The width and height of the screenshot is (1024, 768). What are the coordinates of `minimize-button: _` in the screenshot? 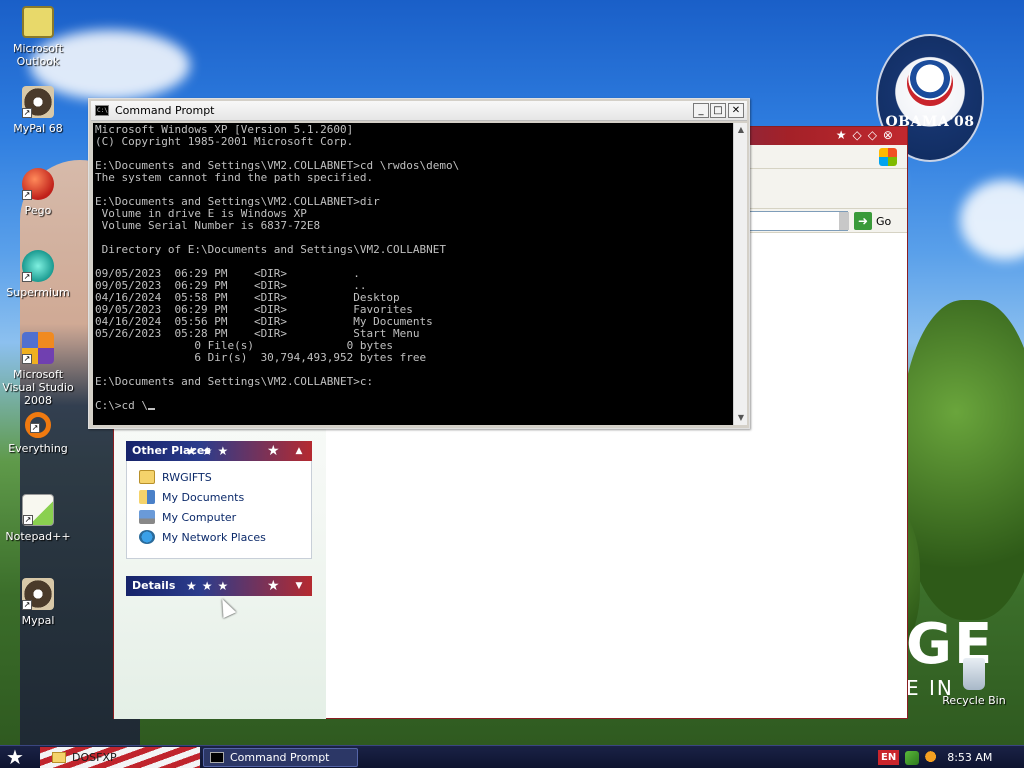 It's located at (701, 110).